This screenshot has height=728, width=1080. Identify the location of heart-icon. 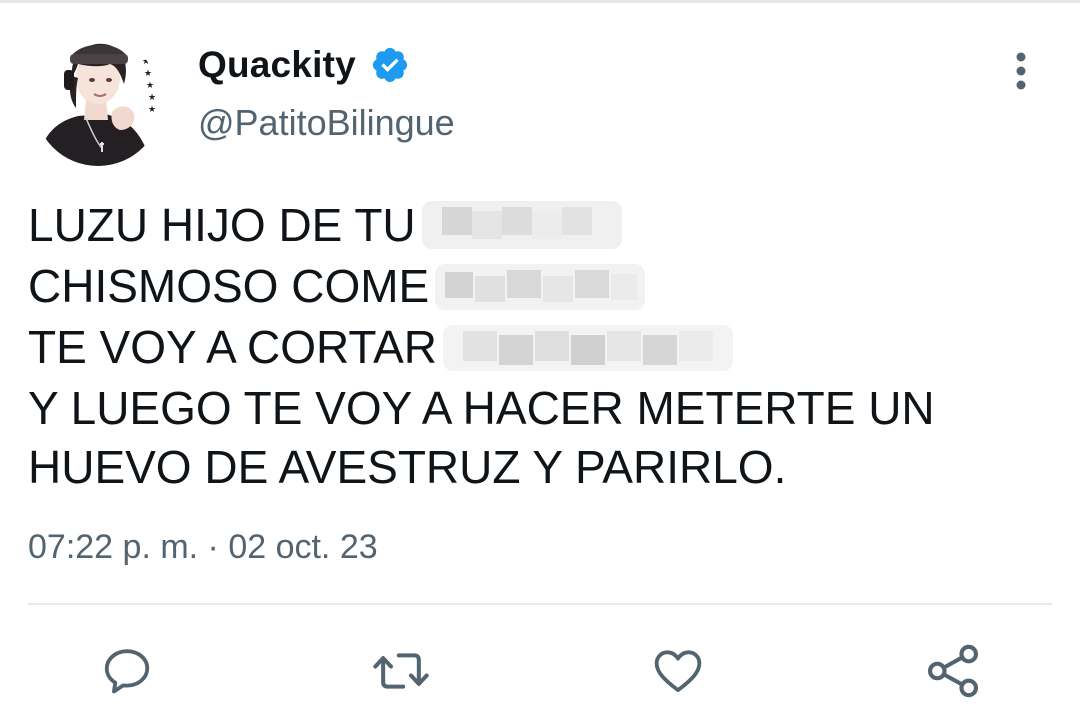
(678, 671).